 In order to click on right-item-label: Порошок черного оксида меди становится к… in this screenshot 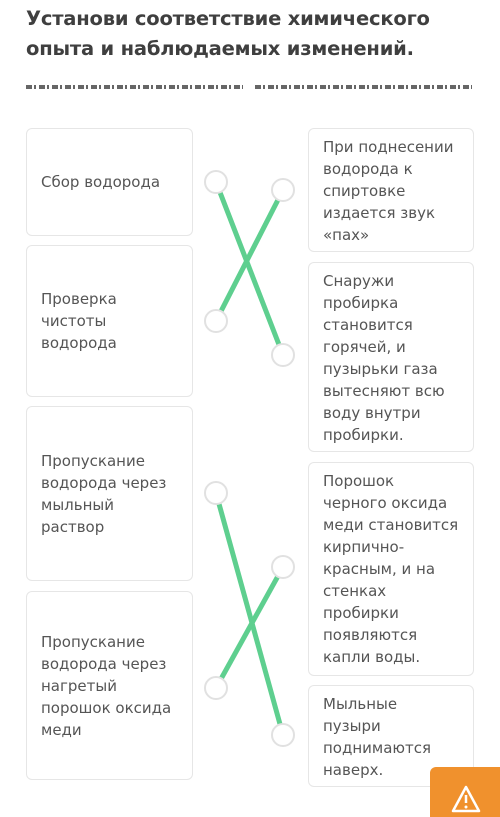, I will do `click(391, 569)`.